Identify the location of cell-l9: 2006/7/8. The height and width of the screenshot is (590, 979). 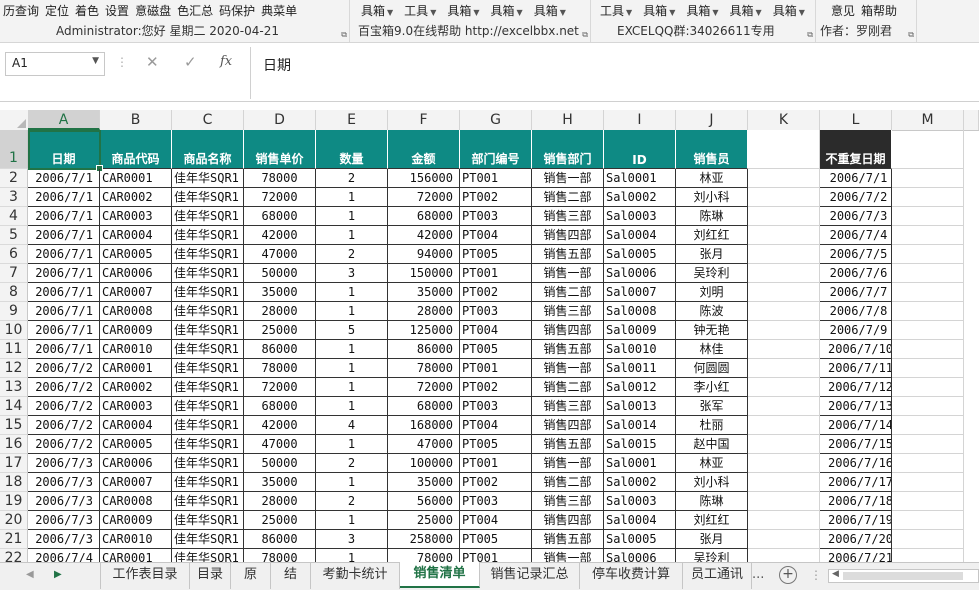
(856, 311).